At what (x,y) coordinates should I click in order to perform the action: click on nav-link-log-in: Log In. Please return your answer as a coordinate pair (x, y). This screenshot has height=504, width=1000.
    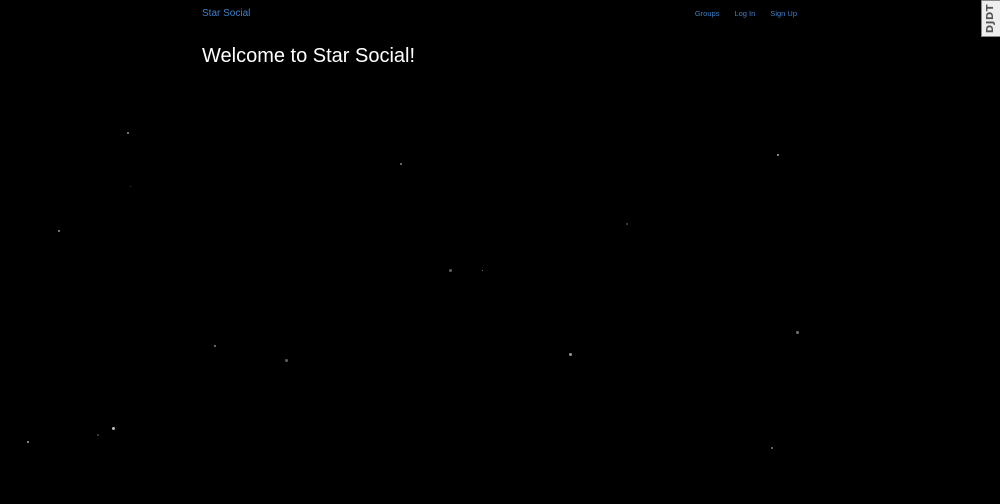
    Looking at the image, I should click on (744, 13).